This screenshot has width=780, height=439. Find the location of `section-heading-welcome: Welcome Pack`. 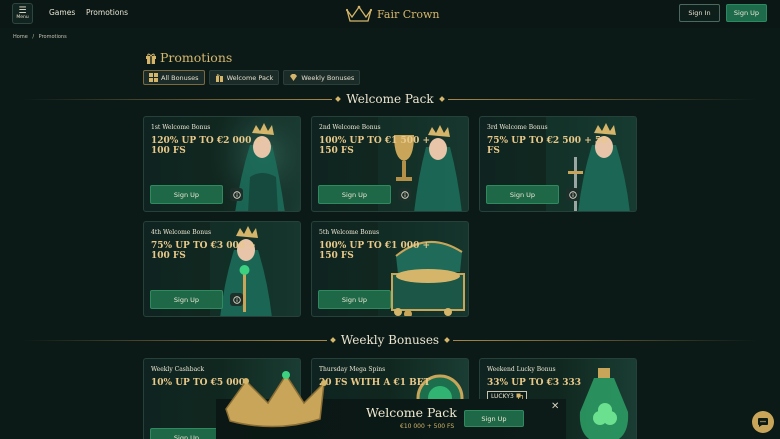

section-heading-welcome: Welcome Pack is located at coordinates (390, 99).